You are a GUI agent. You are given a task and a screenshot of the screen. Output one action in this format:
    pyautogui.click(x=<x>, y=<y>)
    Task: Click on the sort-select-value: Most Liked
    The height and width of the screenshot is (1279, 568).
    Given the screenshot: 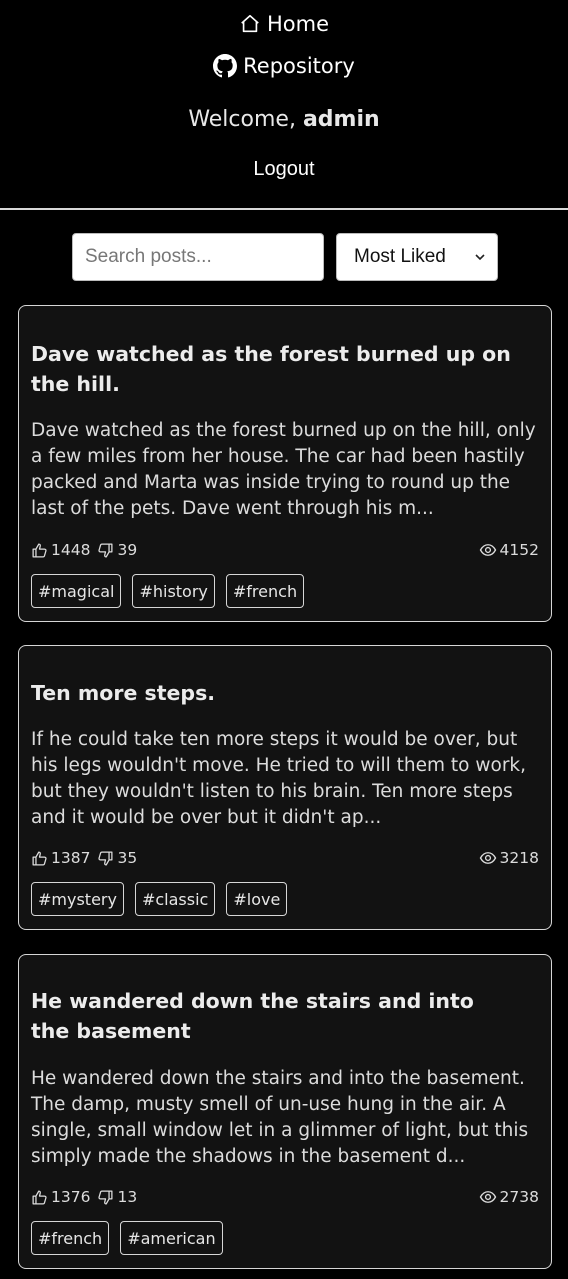 What is the action you would take?
    pyautogui.click(x=400, y=256)
    